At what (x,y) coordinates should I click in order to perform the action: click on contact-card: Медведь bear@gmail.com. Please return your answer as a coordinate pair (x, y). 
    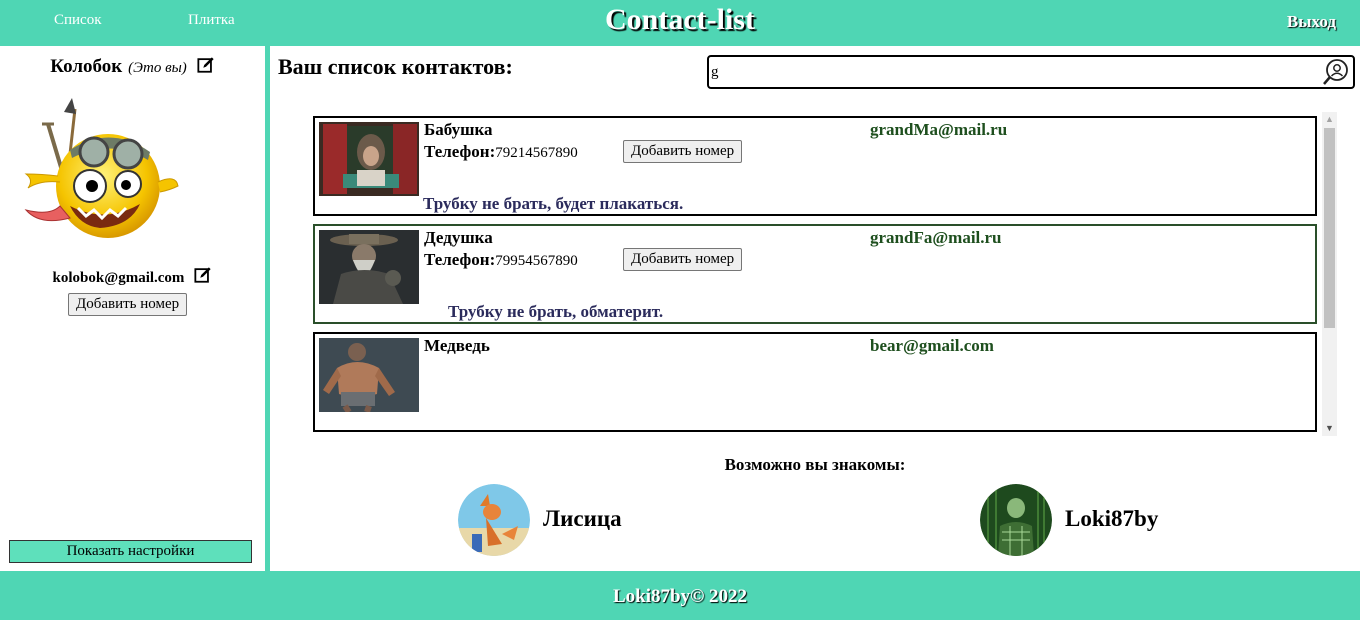
    Looking at the image, I should click on (815, 382).